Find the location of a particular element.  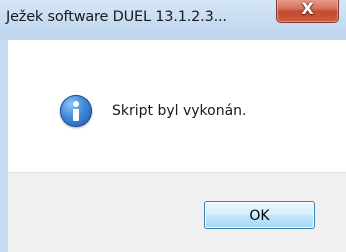

close-icon: X is located at coordinates (307, 9).